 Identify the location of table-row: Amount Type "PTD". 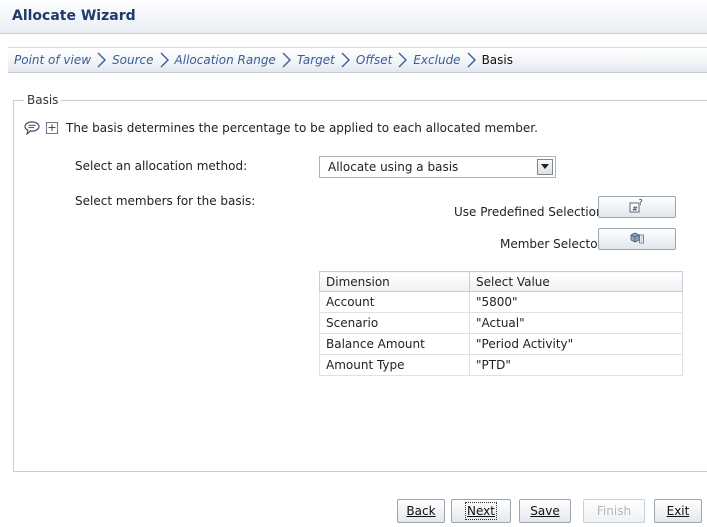
(501, 365).